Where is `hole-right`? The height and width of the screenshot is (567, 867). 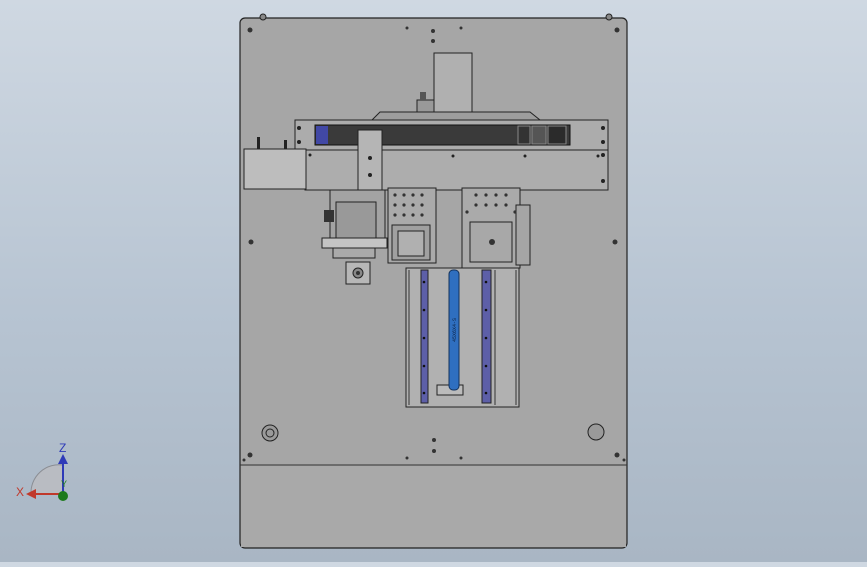 hole-right is located at coordinates (596, 432).